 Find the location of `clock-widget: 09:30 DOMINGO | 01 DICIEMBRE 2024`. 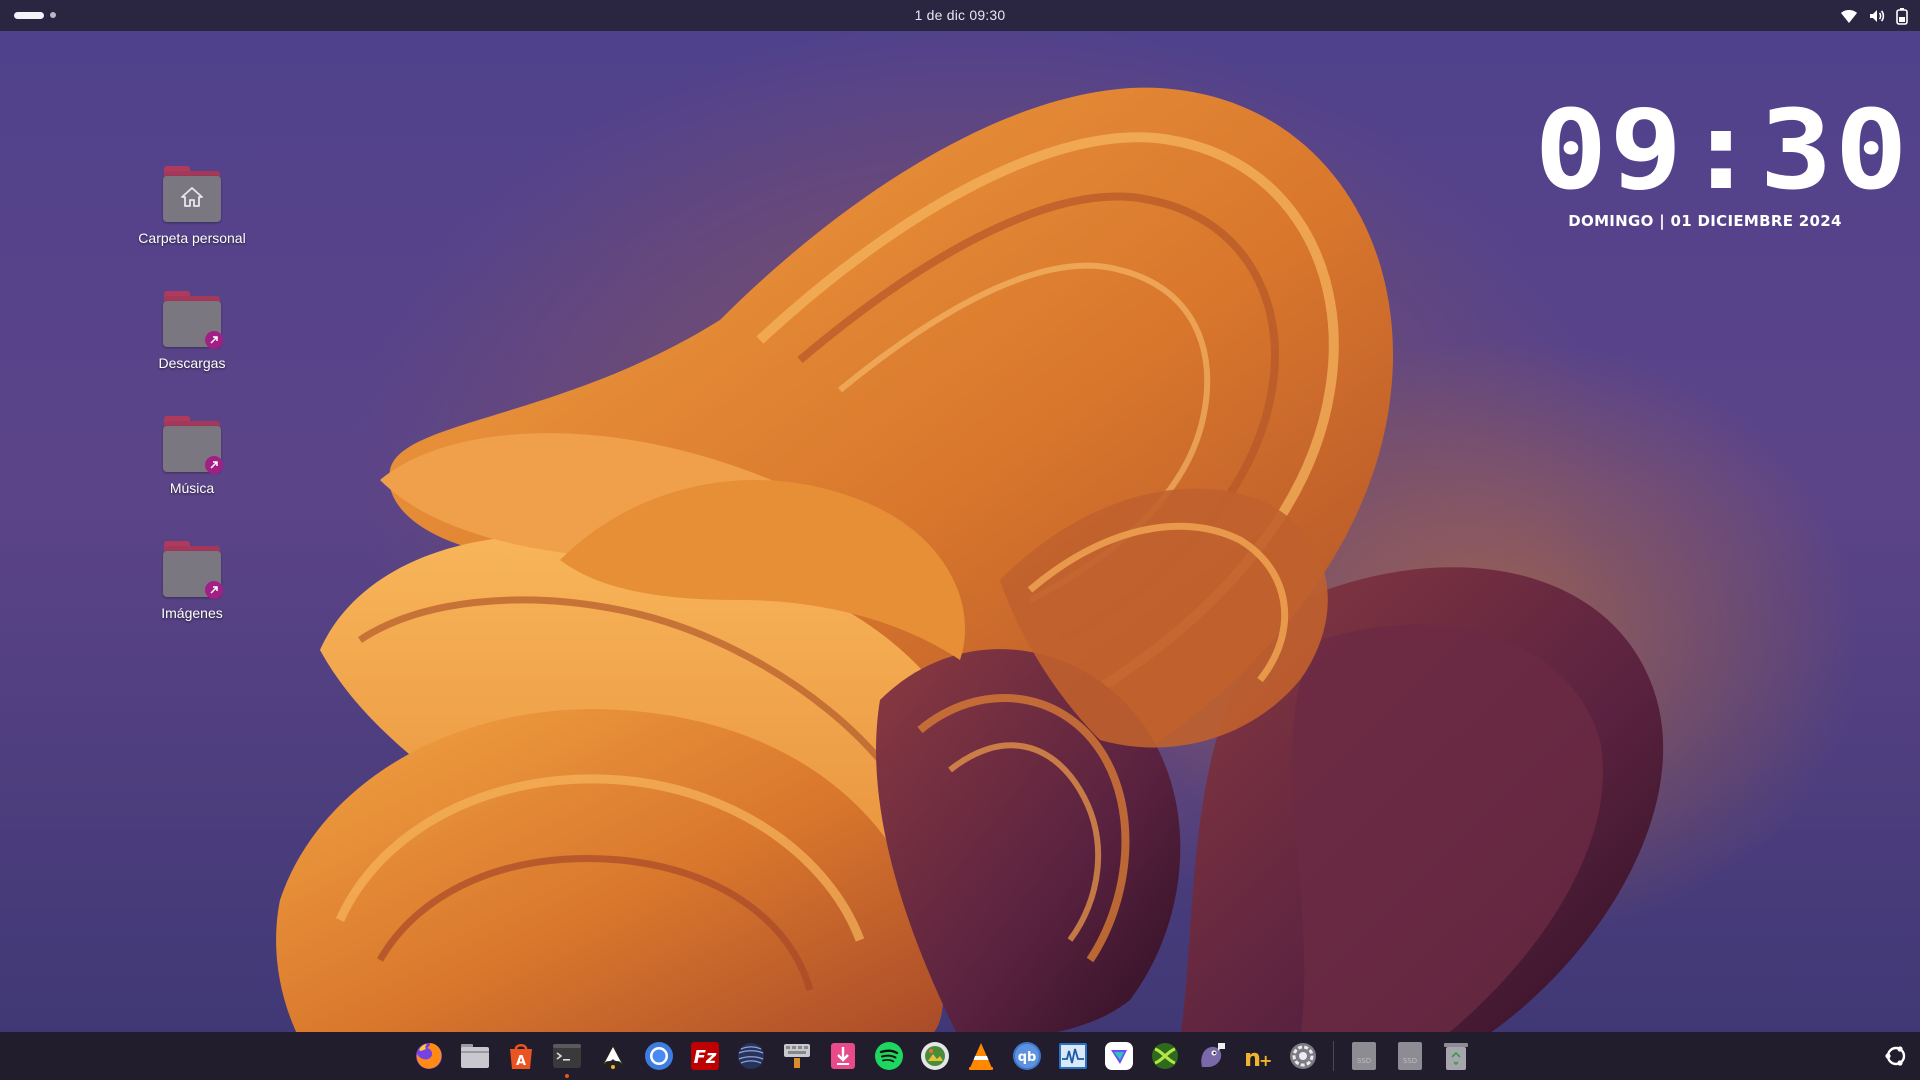

clock-widget: 09:30 DOMINGO | 01 DICIEMBRE 2024 is located at coordinates (1721, 162).